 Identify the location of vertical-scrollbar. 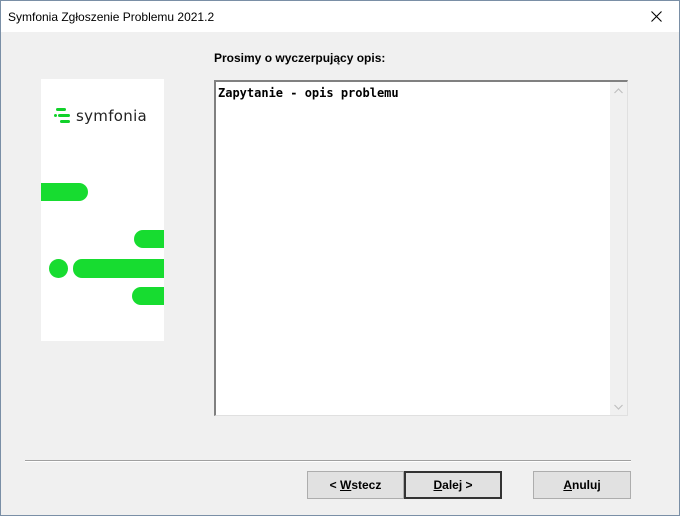
(618, 248).